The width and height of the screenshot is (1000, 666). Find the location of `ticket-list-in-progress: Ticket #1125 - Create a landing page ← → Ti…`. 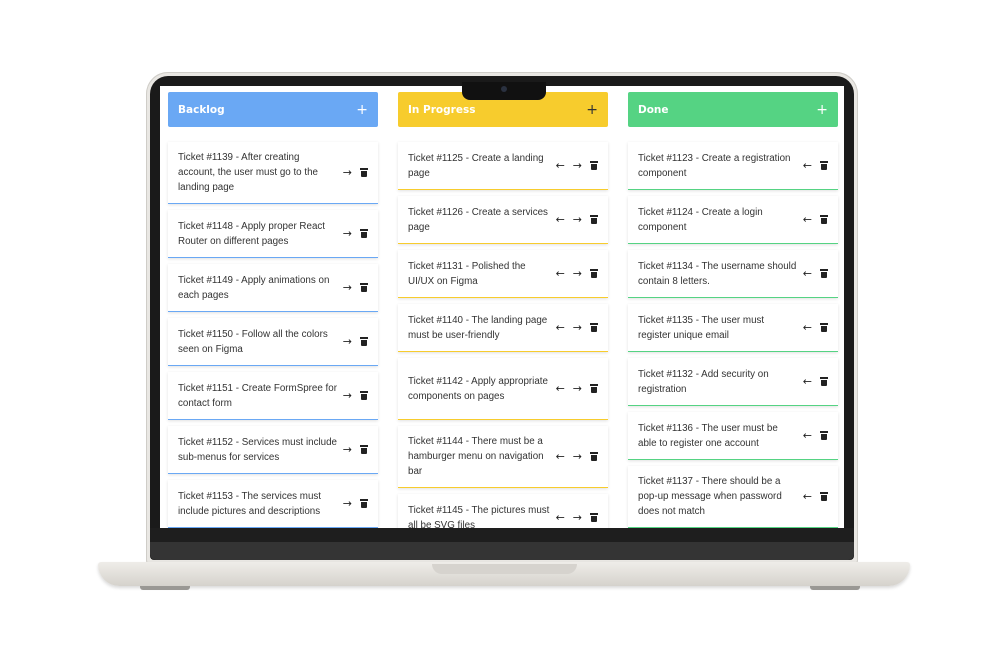

ticket-list-in-progress: Ticket #1125 - Create a landing page ← → Ti… is located at coordinates (503, 335).